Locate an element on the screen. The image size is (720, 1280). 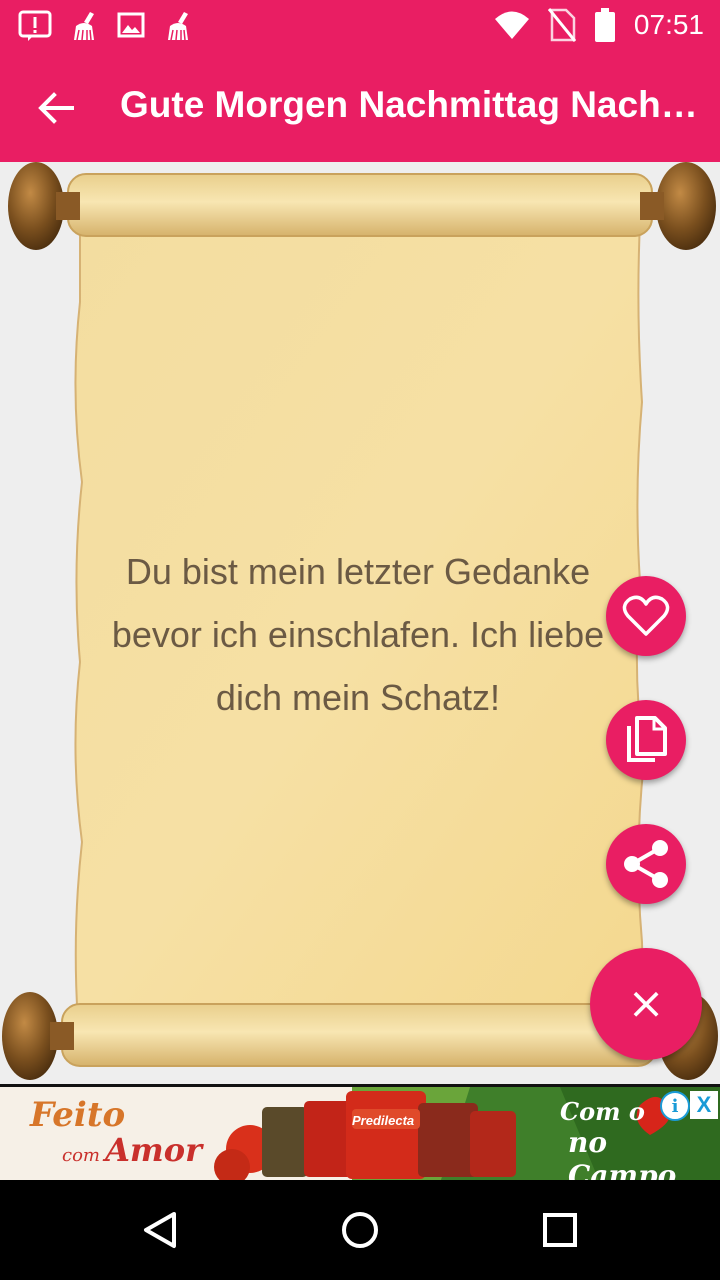
ad-text-amor: Amor is located at coordinates (153, 1150).